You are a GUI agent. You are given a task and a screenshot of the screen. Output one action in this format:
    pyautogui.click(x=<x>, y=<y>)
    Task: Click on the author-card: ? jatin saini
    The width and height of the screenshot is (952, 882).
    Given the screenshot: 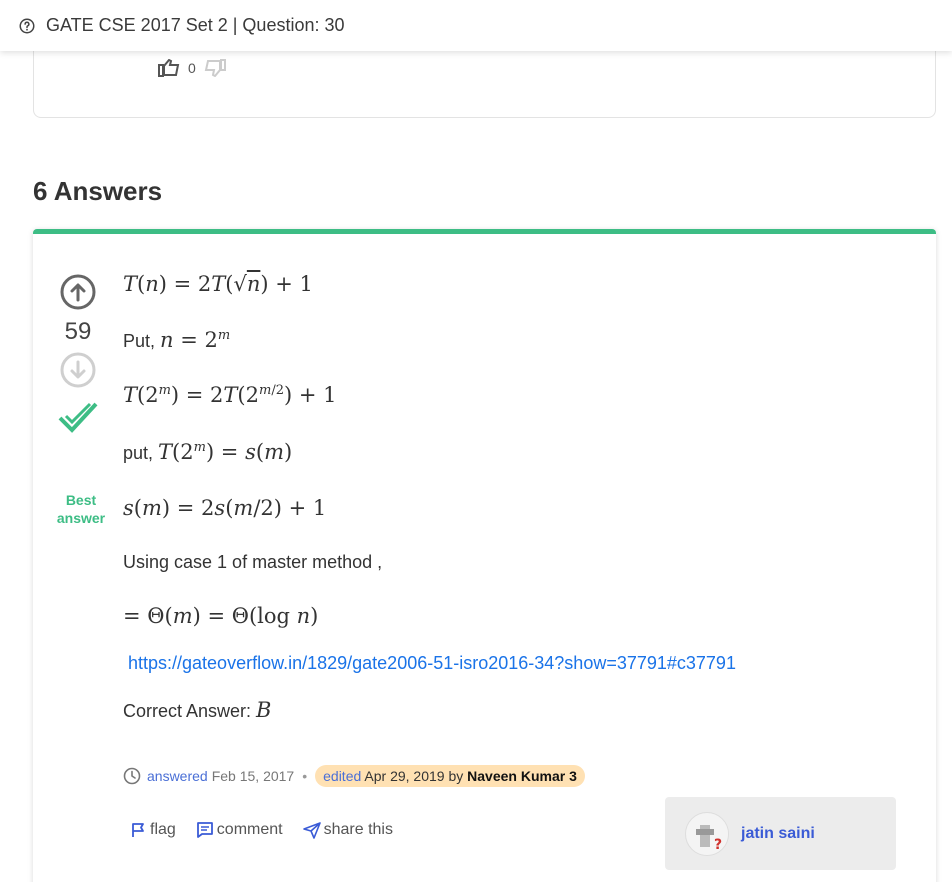 What is the action you would take?
    pyautogui.click(x=780, y=833)
    